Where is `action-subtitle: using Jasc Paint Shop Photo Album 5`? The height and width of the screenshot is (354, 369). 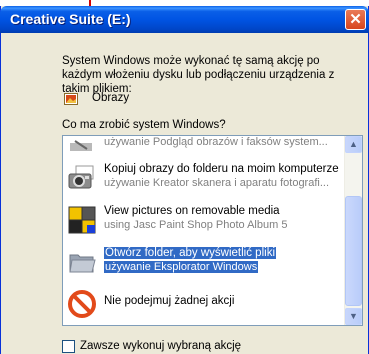 action-subtitle: using Jasc Paint Shop Photo Album 5 is located at coordinates (196, 225).